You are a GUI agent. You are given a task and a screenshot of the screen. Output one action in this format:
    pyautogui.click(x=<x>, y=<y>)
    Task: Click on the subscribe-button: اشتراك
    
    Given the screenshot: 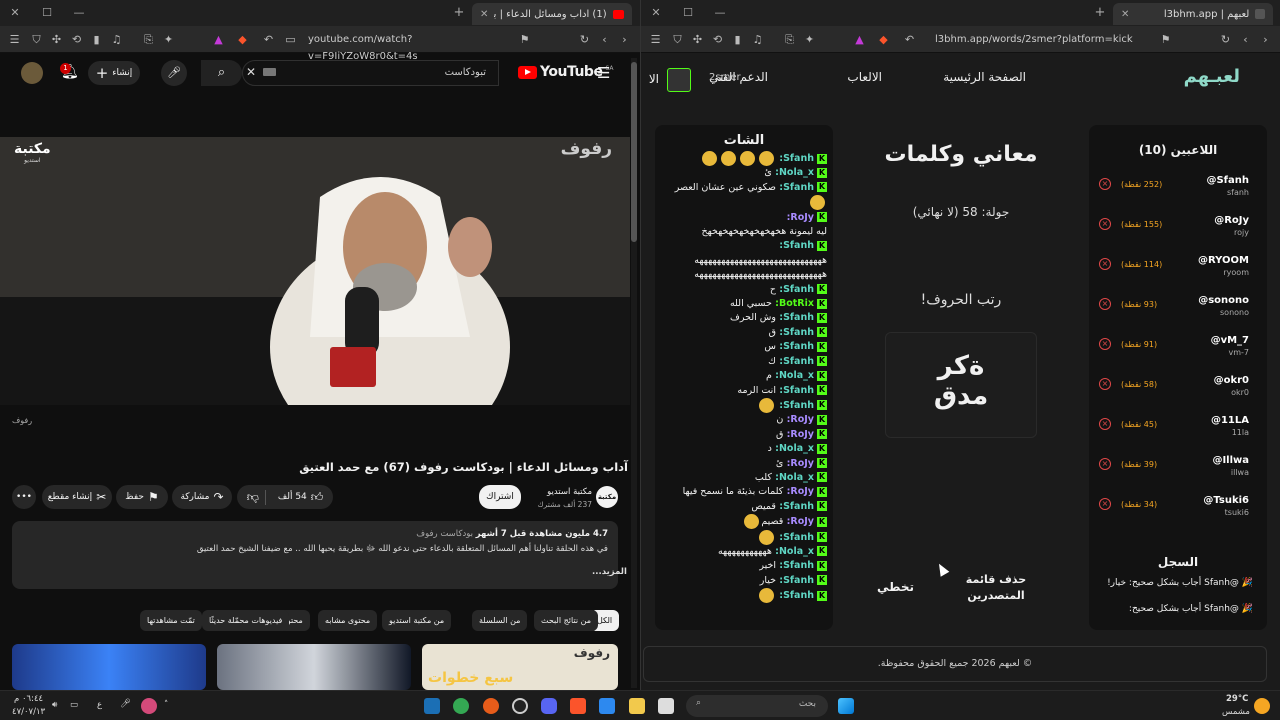 What is the action you would take?
    pyautogui.click(x=500, y=497)
    